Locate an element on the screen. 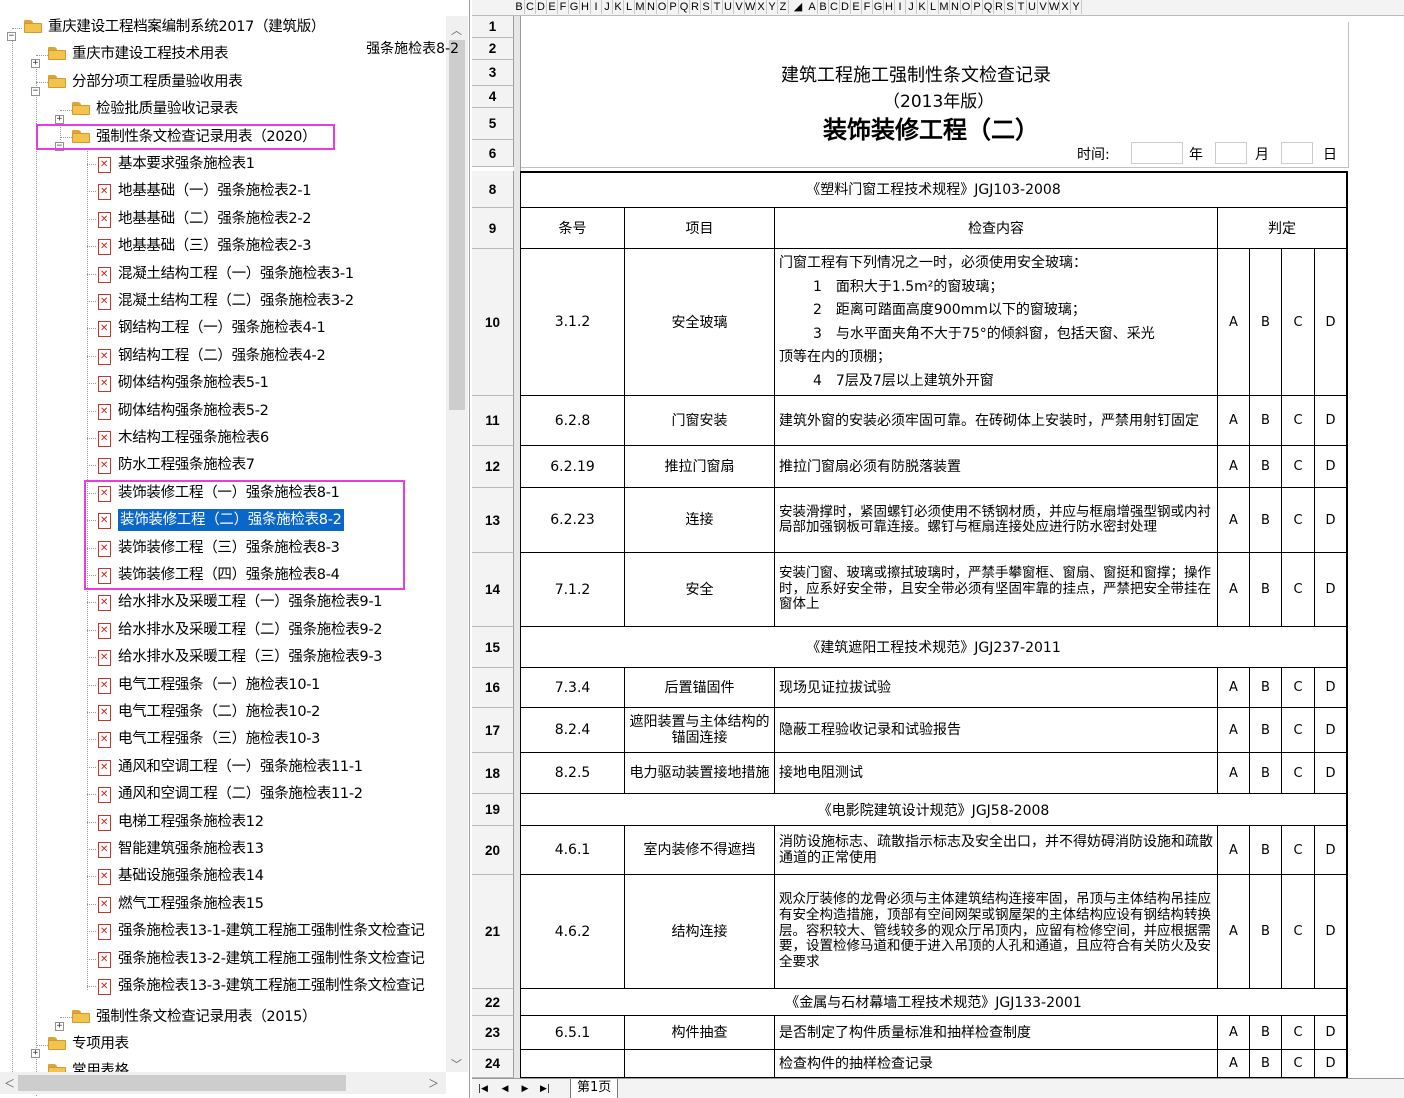 The height and width of the screenshot is (1098, 1404). column-letter: T is located at coordinates (717, 7).